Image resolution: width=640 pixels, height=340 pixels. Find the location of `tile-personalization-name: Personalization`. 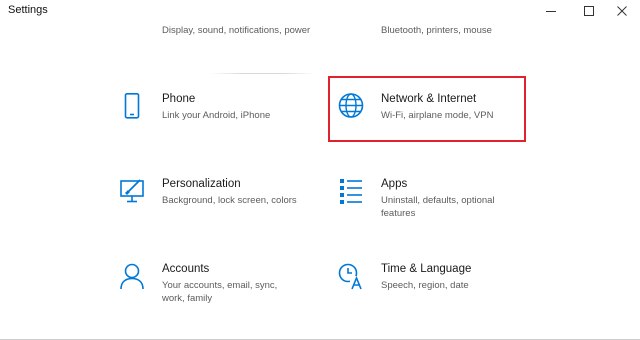

tile-personalization-name: Personalization is located at coordinates (201, 184).